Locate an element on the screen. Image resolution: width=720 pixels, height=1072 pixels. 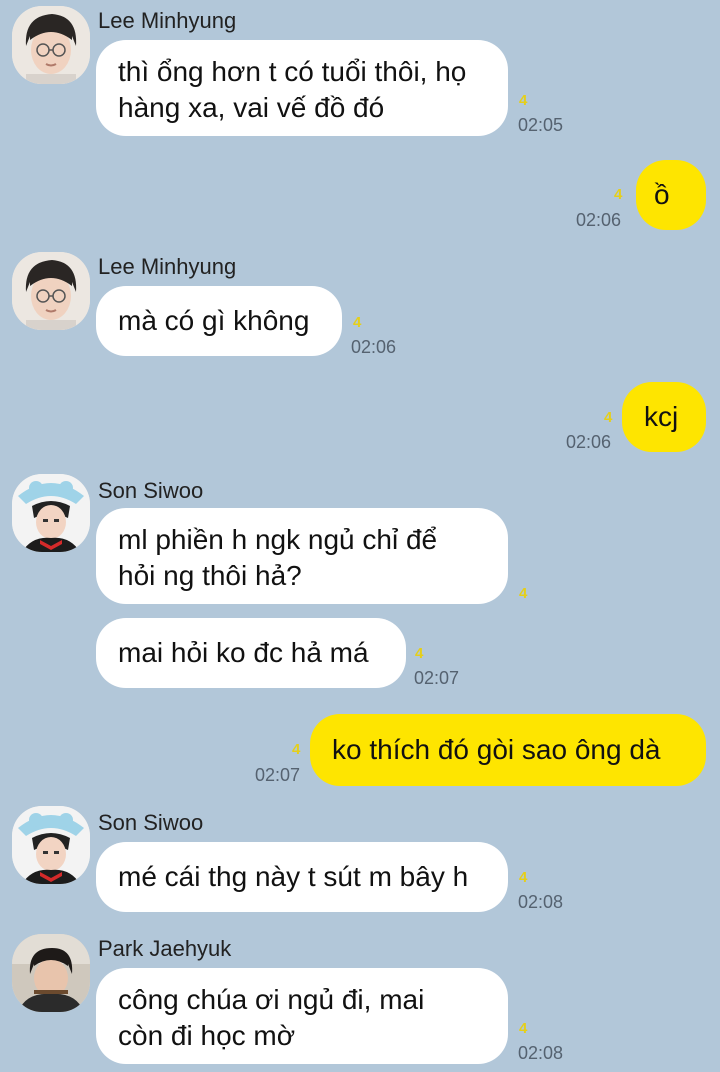
avatar-park-jaehyuk is located at coordinates (51, 973).